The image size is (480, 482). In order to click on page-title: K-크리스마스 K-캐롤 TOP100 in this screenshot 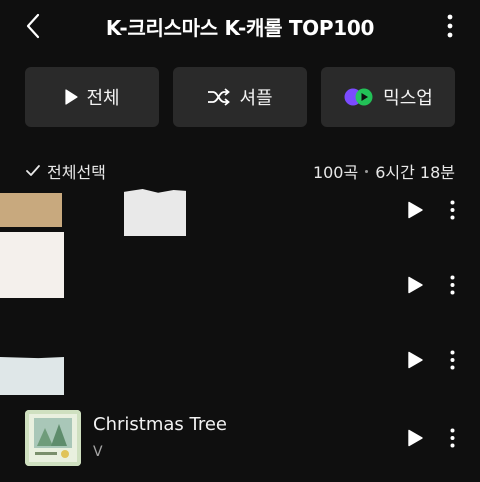, I will do `click(240, 28)`.